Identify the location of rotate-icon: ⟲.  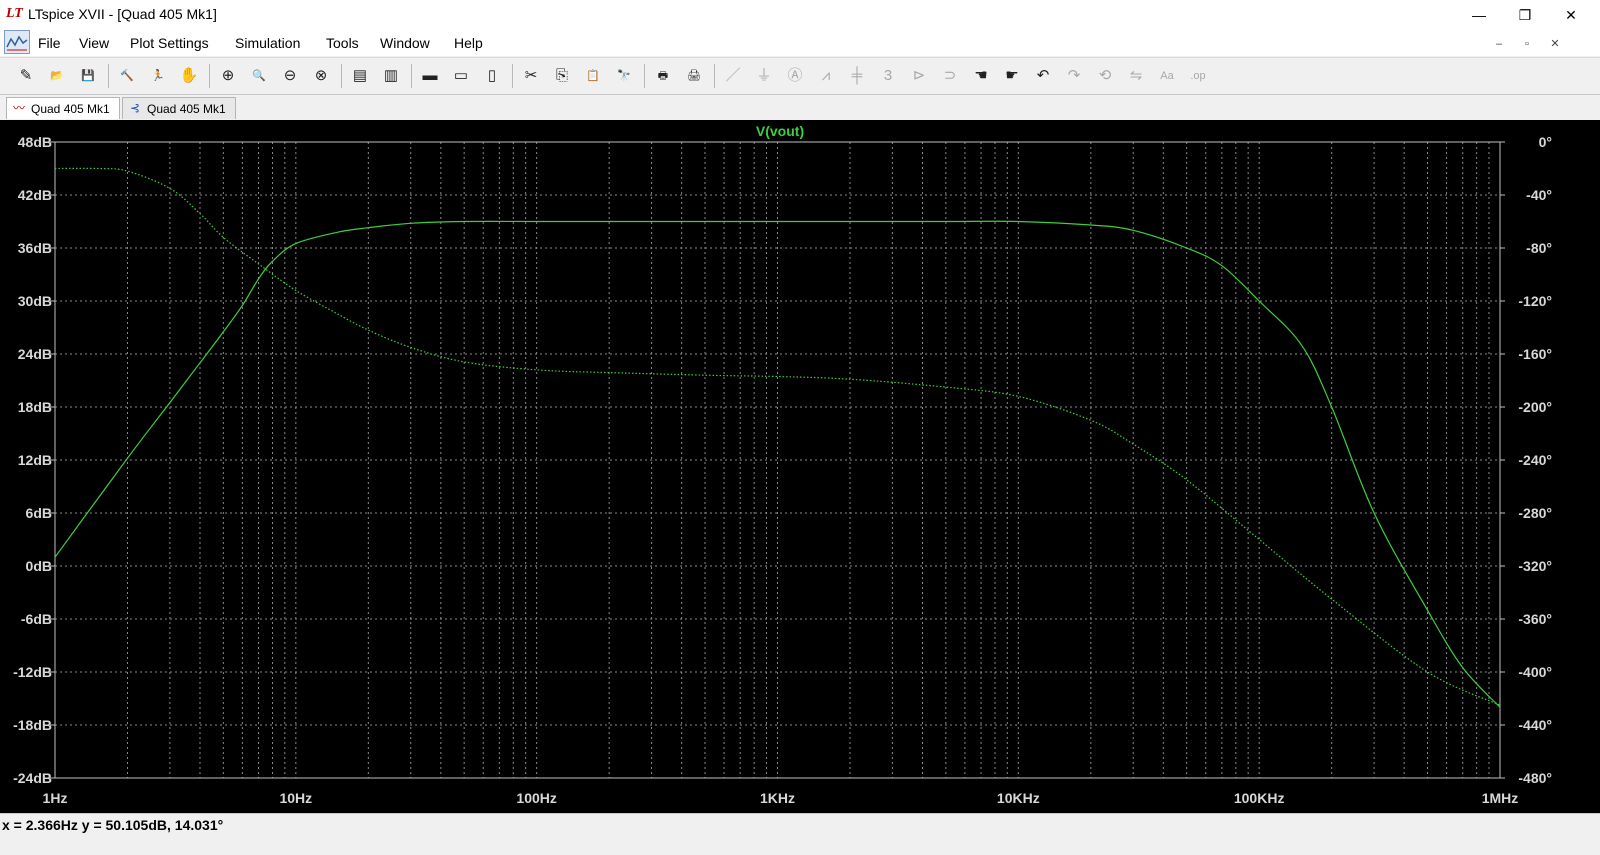
(1105, 76).